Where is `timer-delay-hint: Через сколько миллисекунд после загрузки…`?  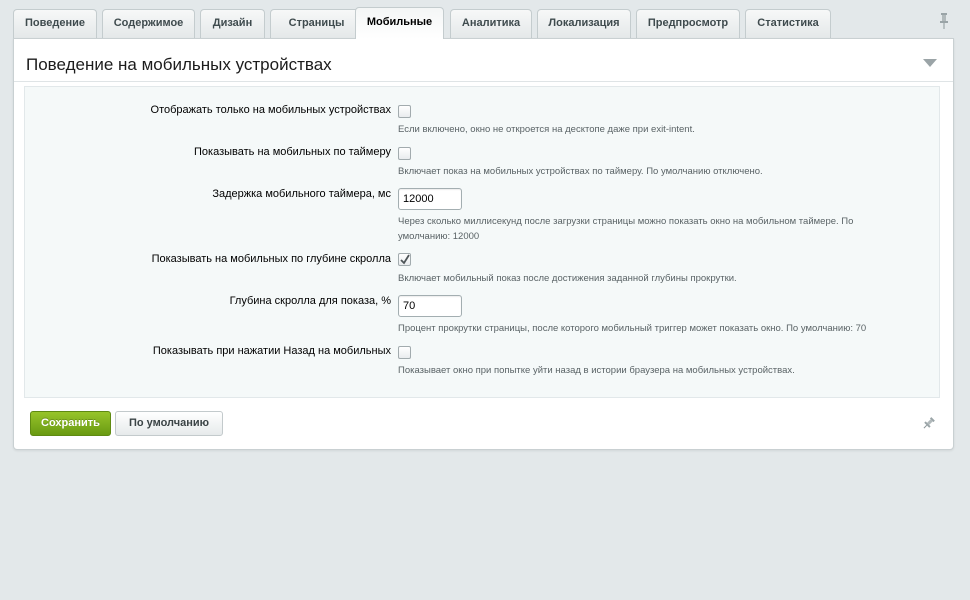 timer-delay-hint: Через сколько миллисекунд после загрузки… is located at coordinates (626, 229).